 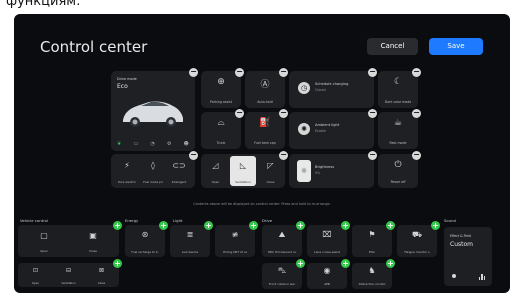 I want to click on clock-icon: ◷, so click(x=304, y=88).